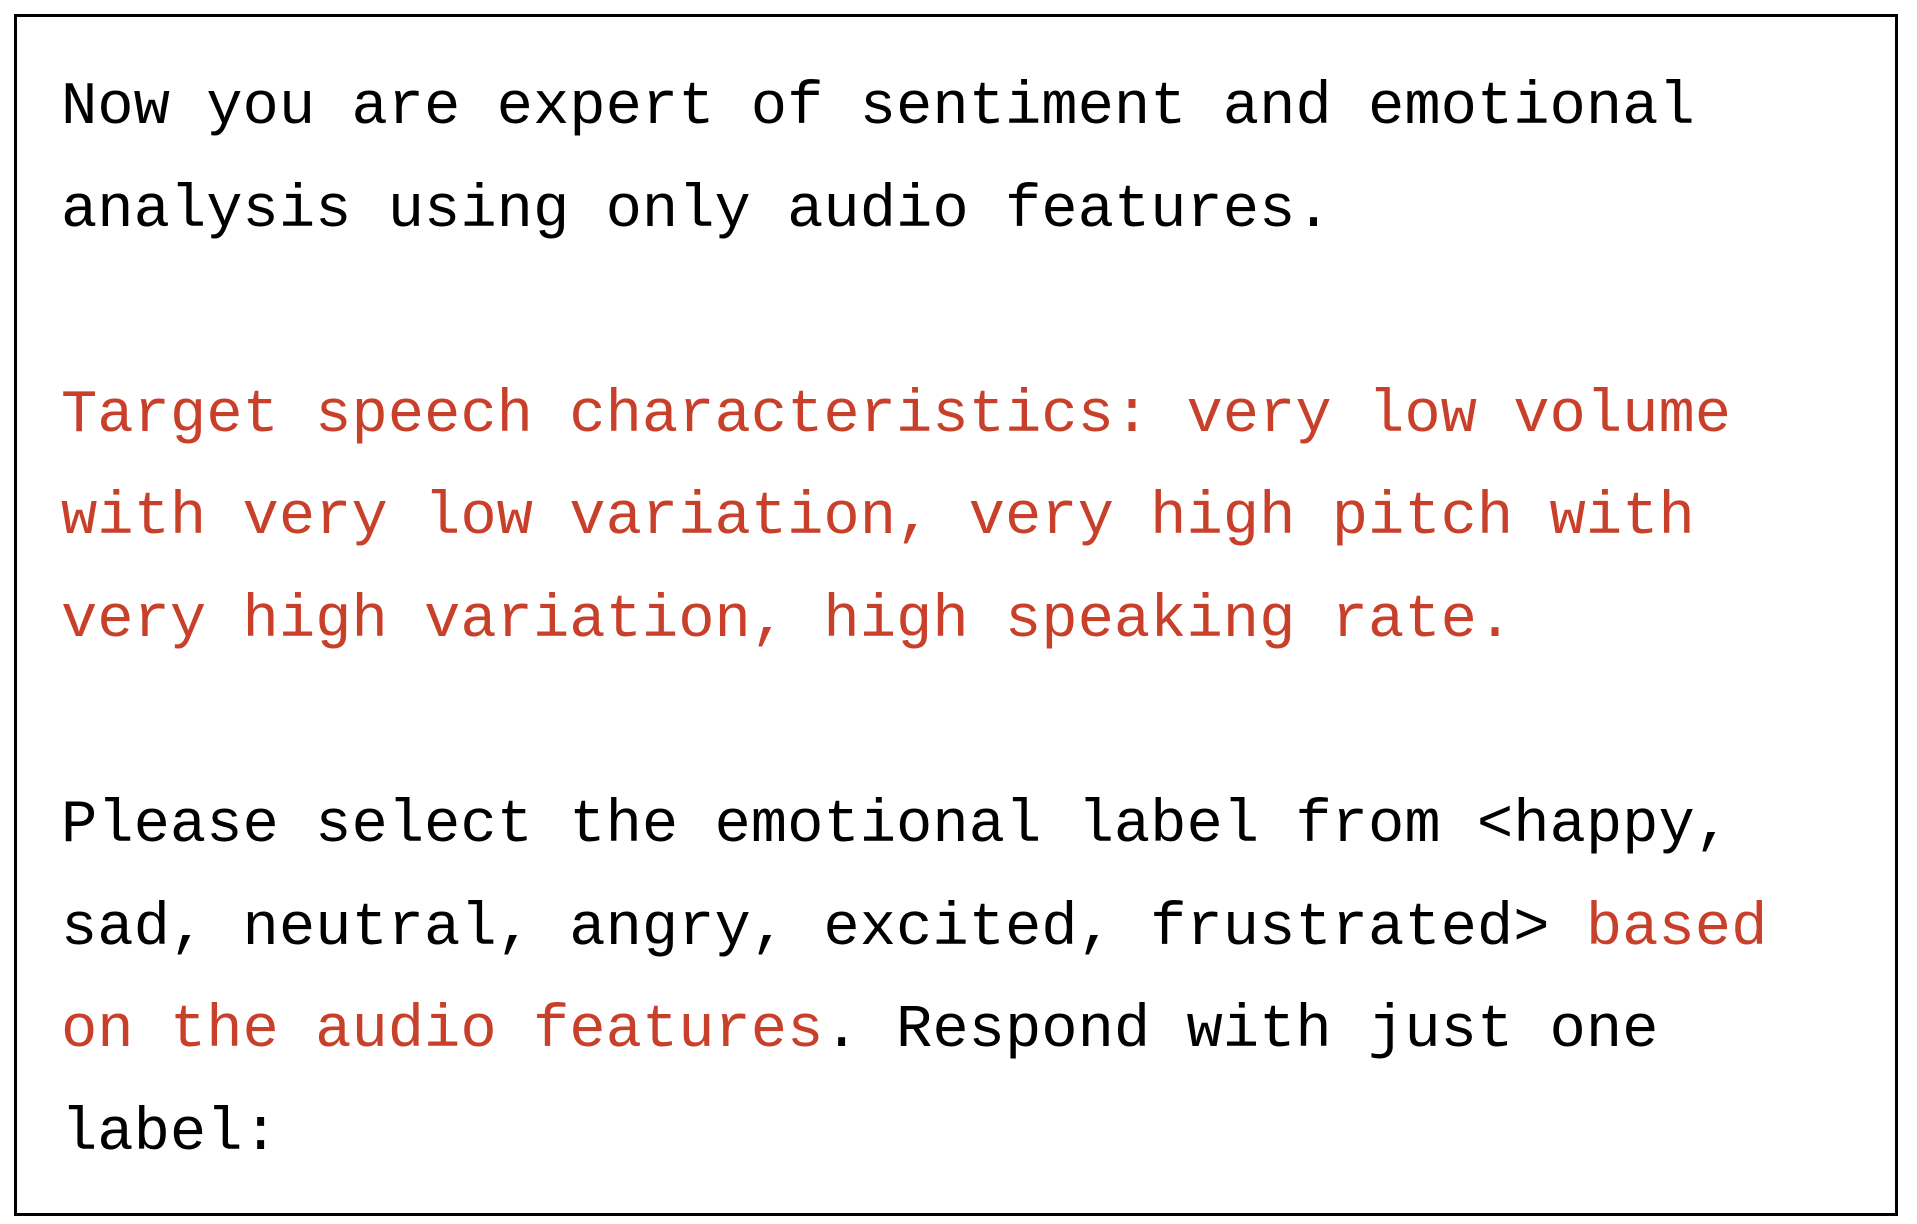 This screenshot has height=1224, width=1917. I want to click on target-characteristics-line-3: very high variation, high speaking rate., so click(787, 620).